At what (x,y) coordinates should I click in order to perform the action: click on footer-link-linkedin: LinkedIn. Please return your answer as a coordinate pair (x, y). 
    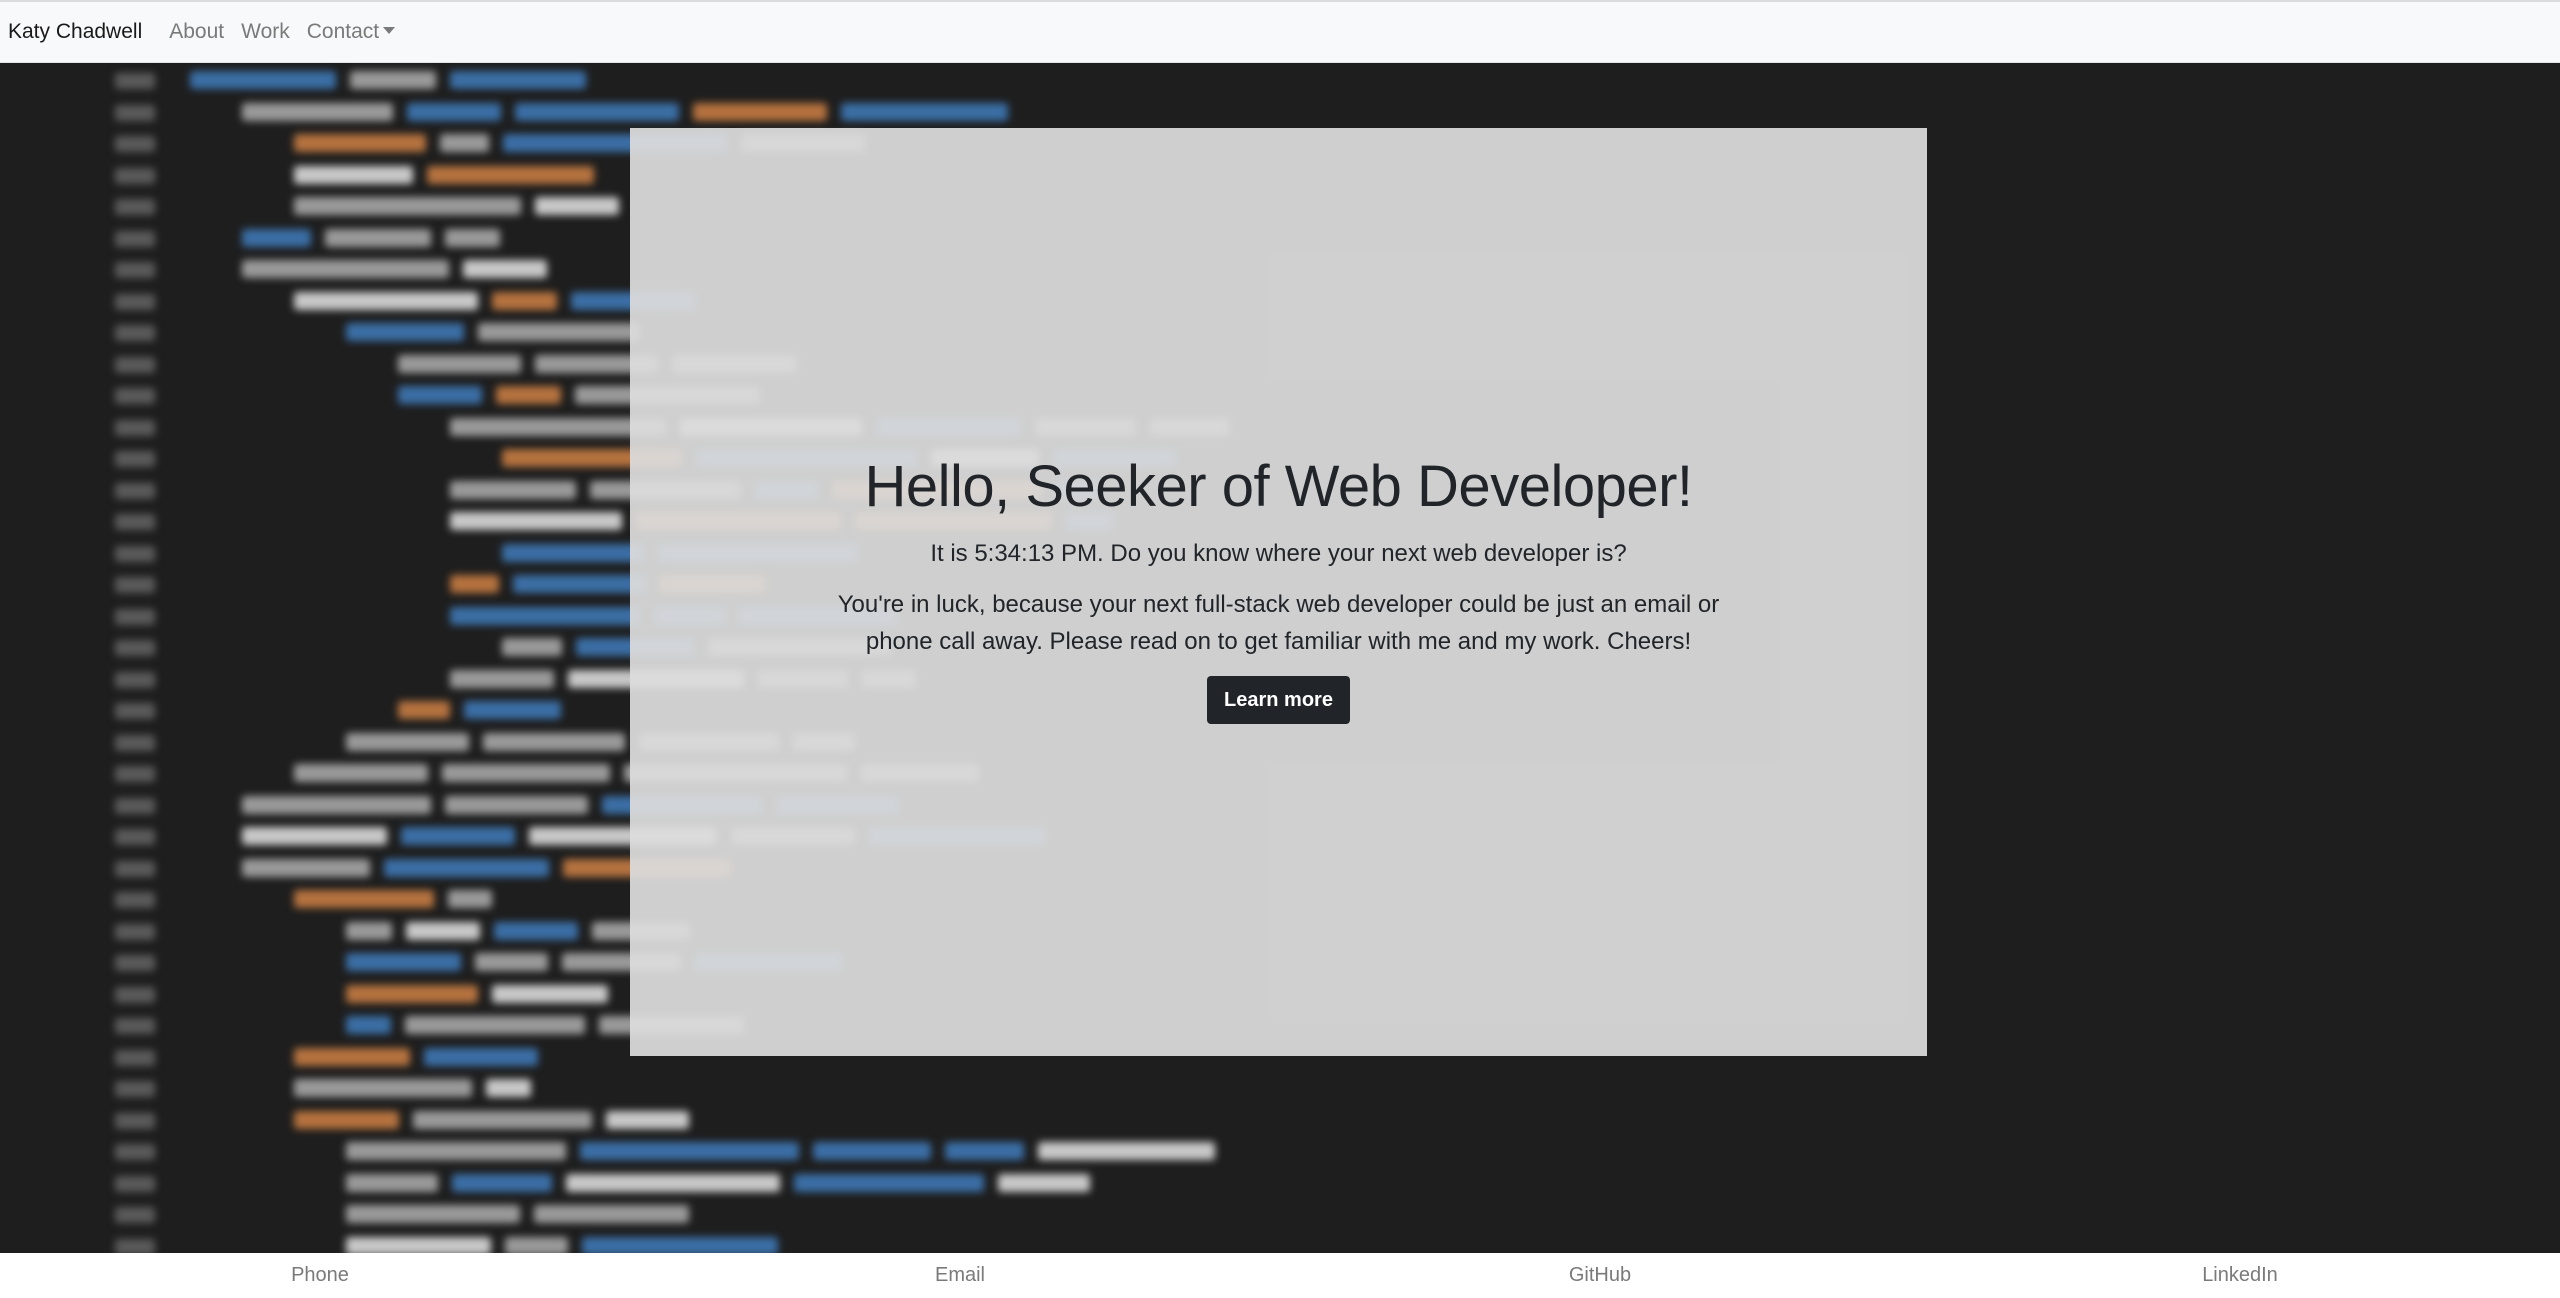
    Looking at the image, I should click on (2240, 1275).